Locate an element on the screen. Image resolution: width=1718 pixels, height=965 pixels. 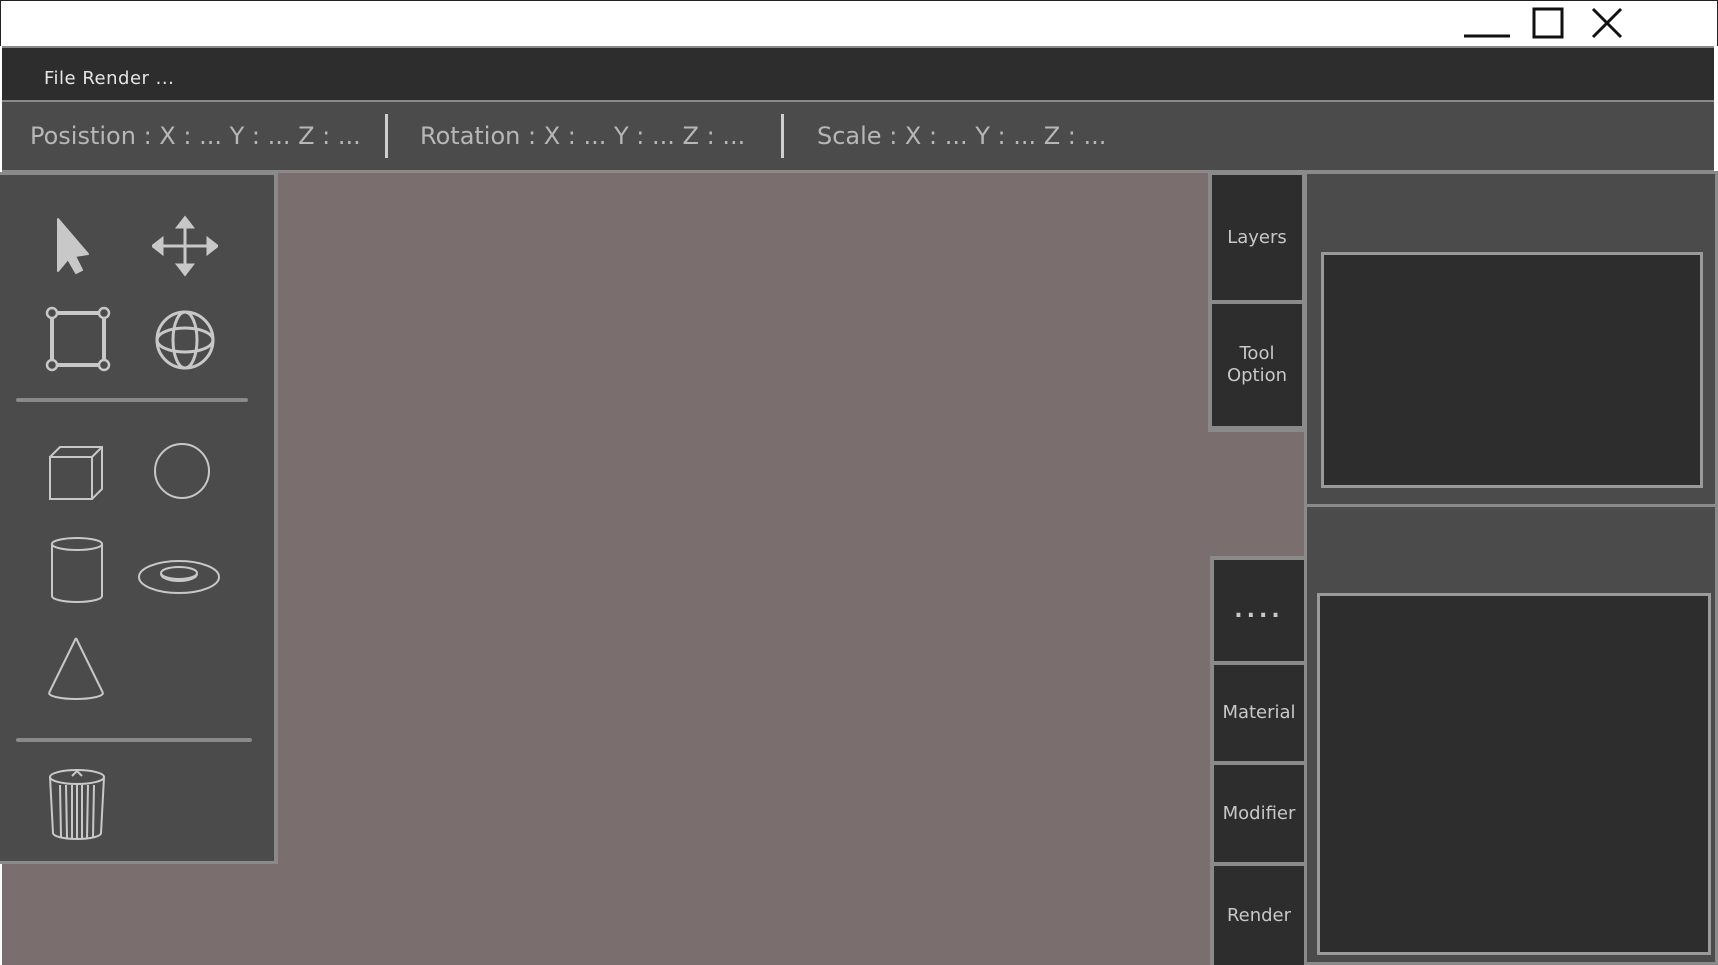
cone-icon is located at coordinates (76, 668).